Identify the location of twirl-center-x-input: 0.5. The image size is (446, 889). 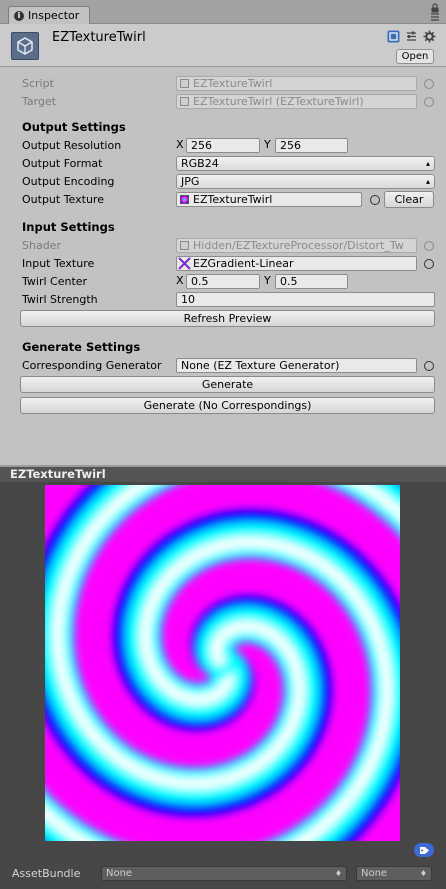
(223, 281).